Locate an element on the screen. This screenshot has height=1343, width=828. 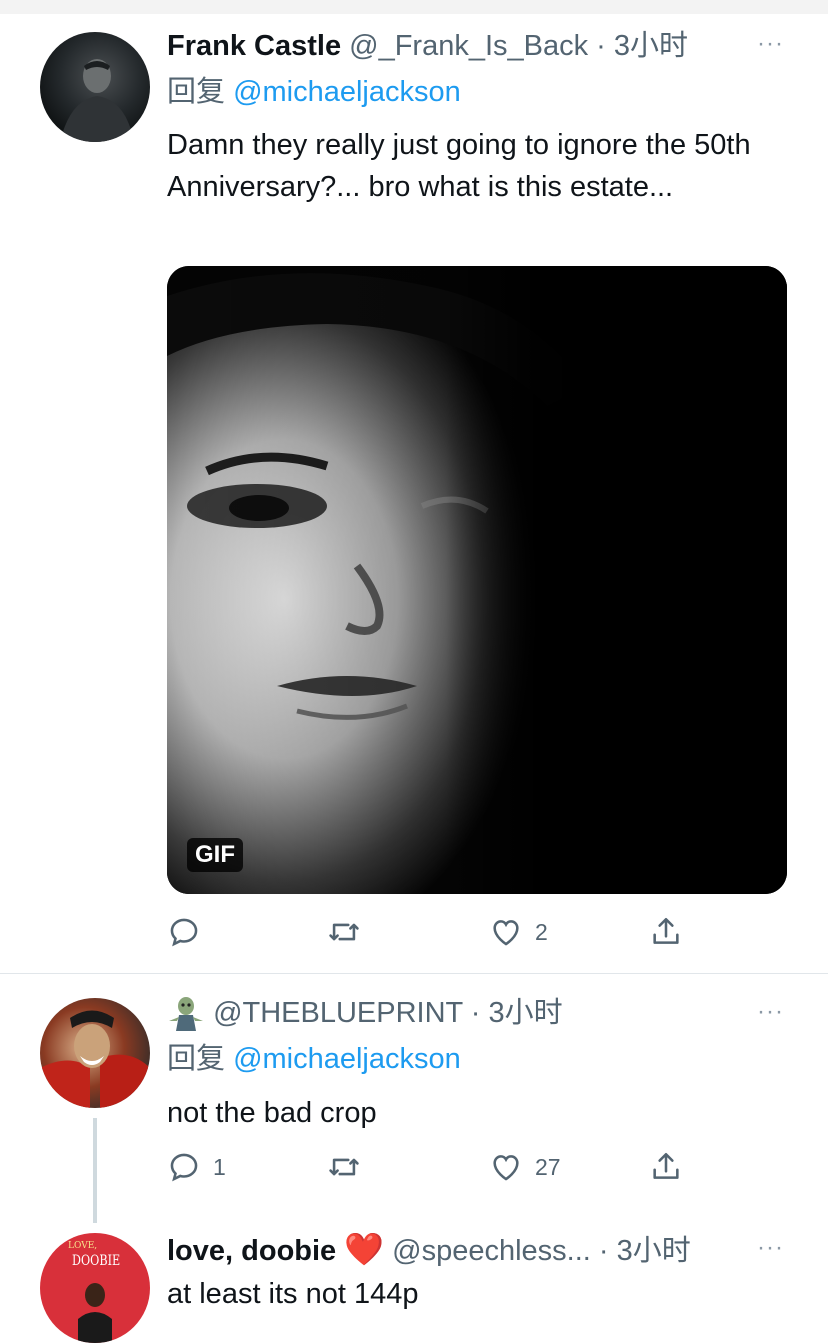
reply-count: 1 is located at coordinates (219, 1166).